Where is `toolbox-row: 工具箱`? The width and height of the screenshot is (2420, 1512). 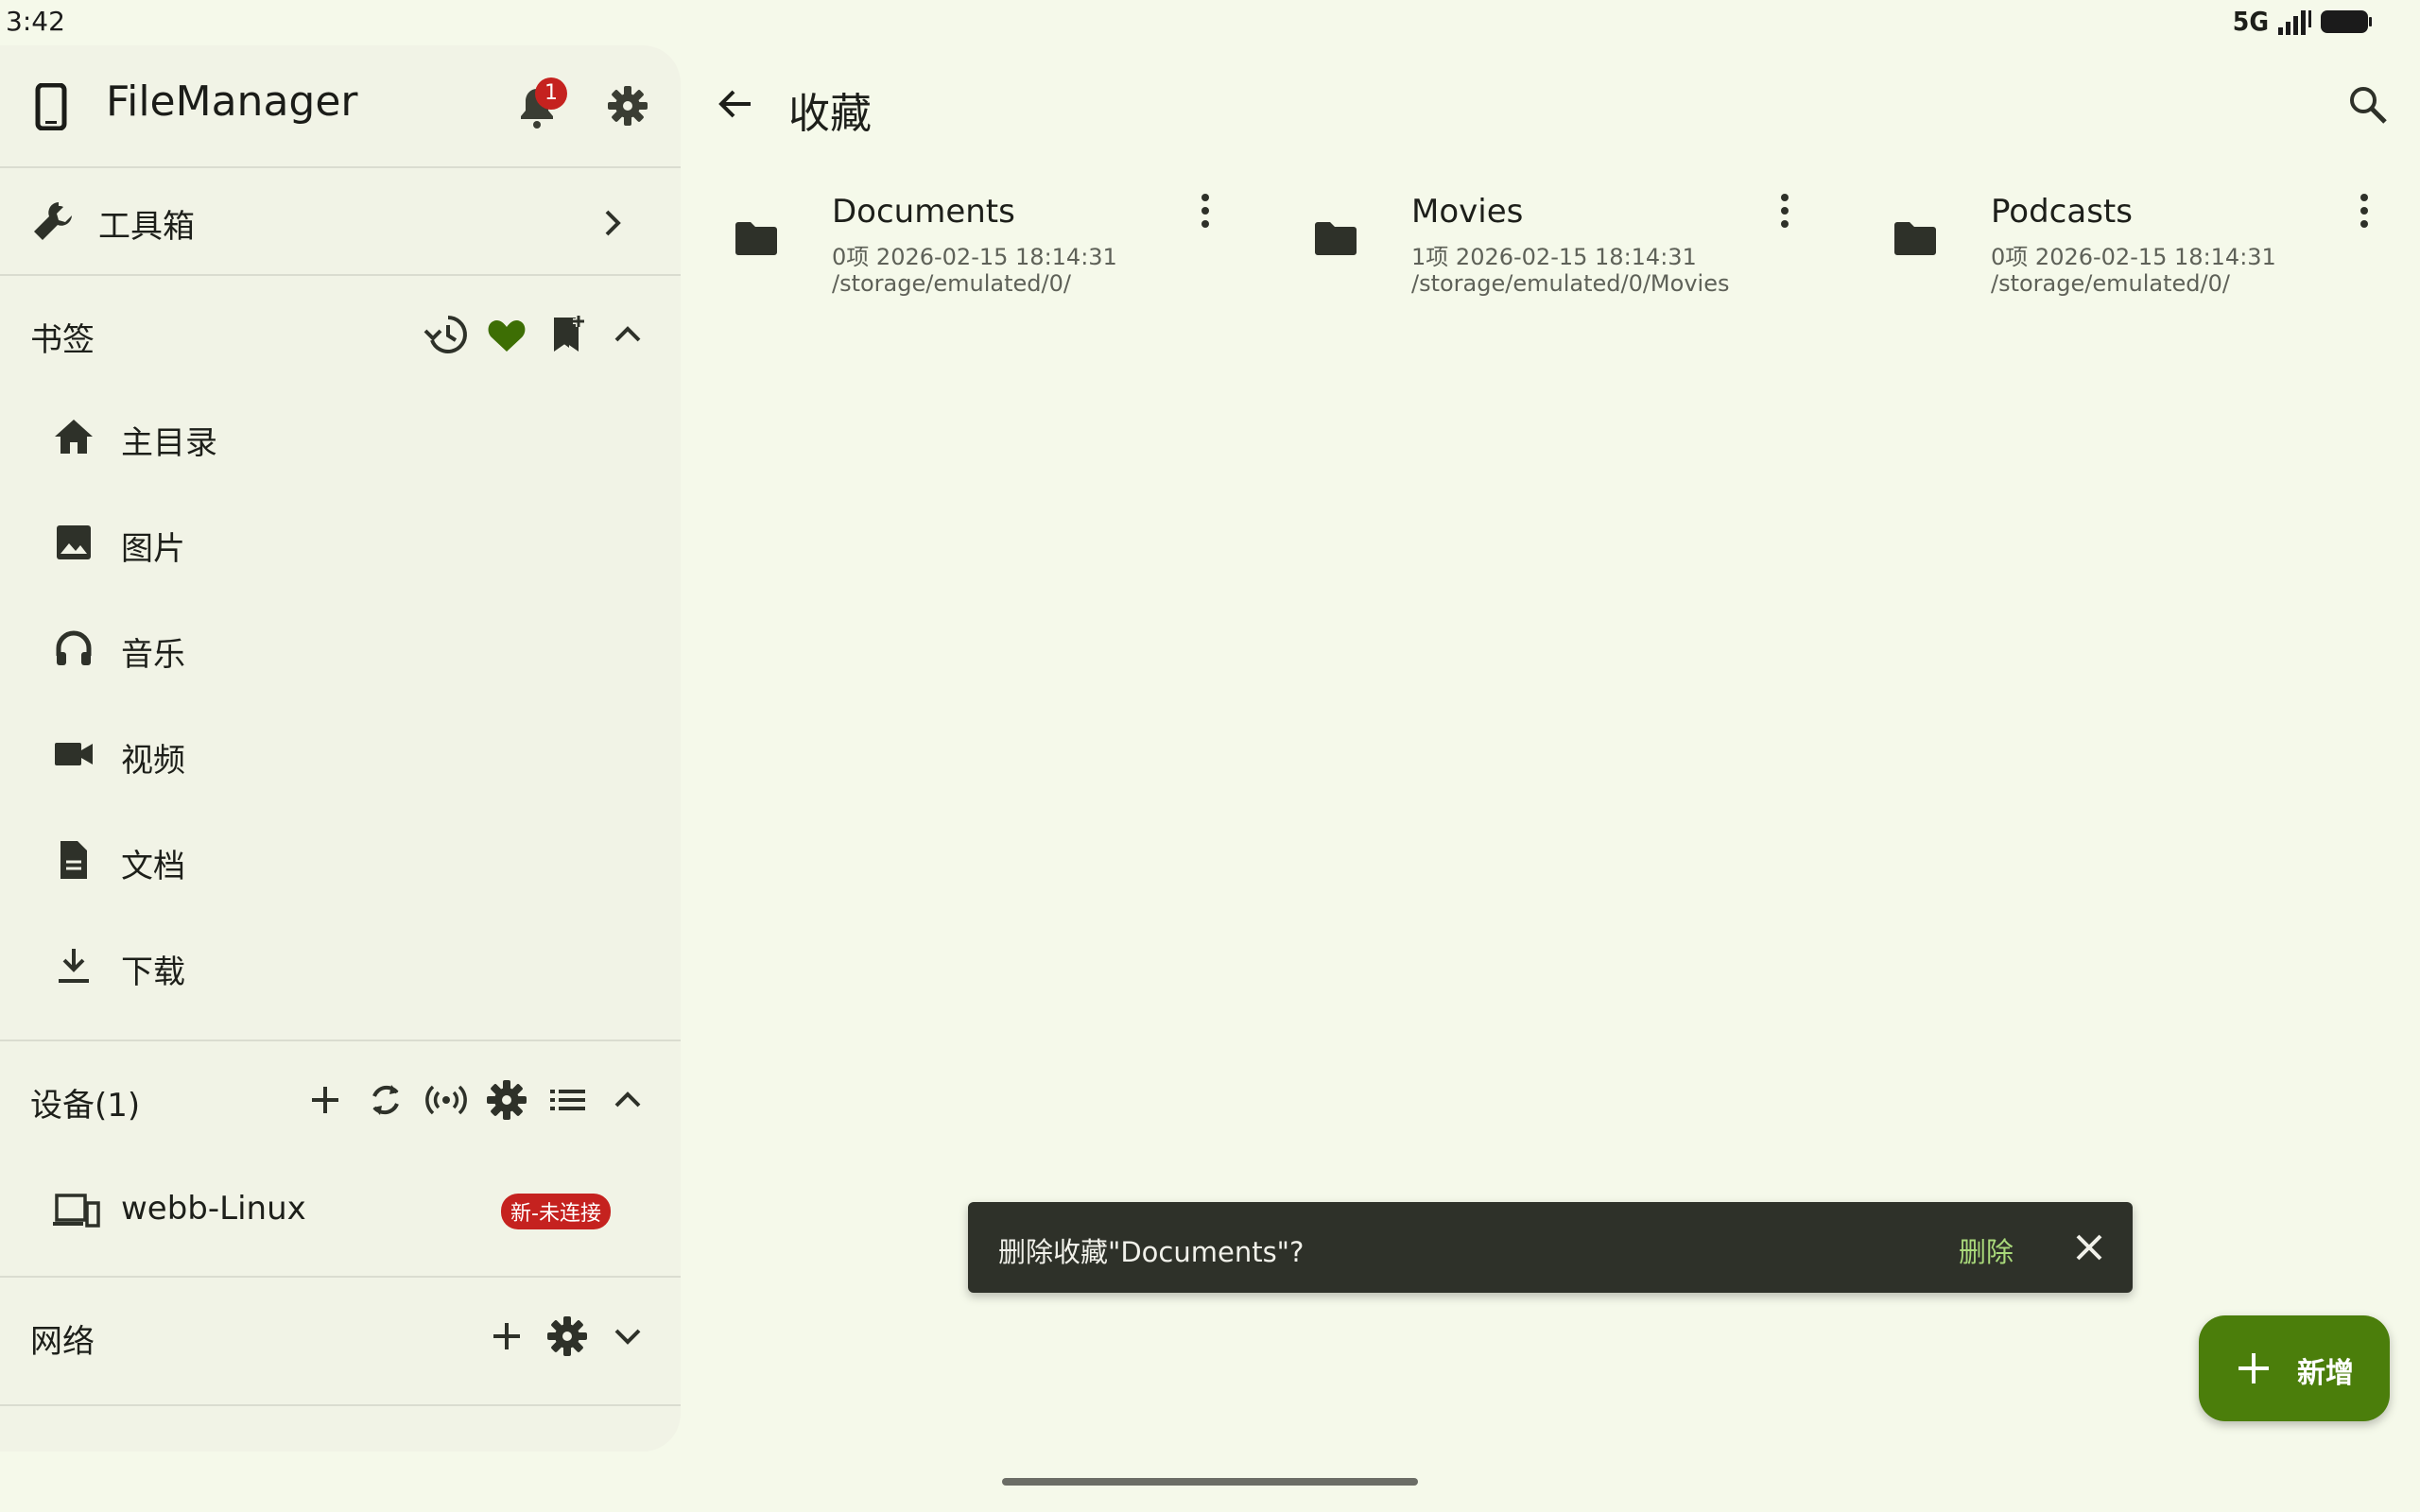 toolbox-row: 工具箱 is located at coordinates (341, 220).